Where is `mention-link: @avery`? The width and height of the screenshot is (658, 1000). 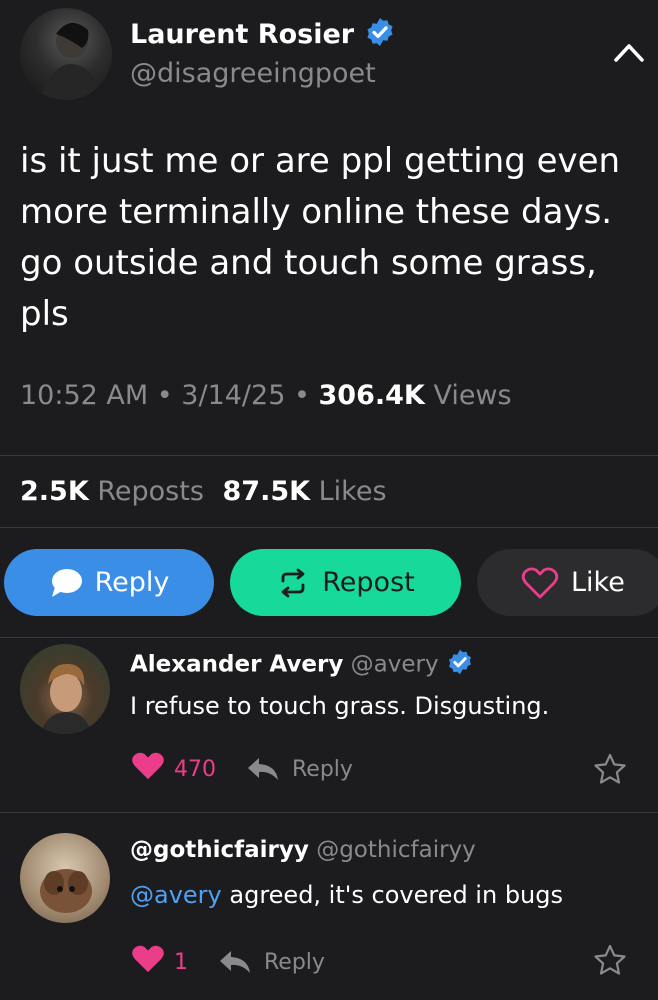 mention-link: @avery is located at coordinates (176, 895).